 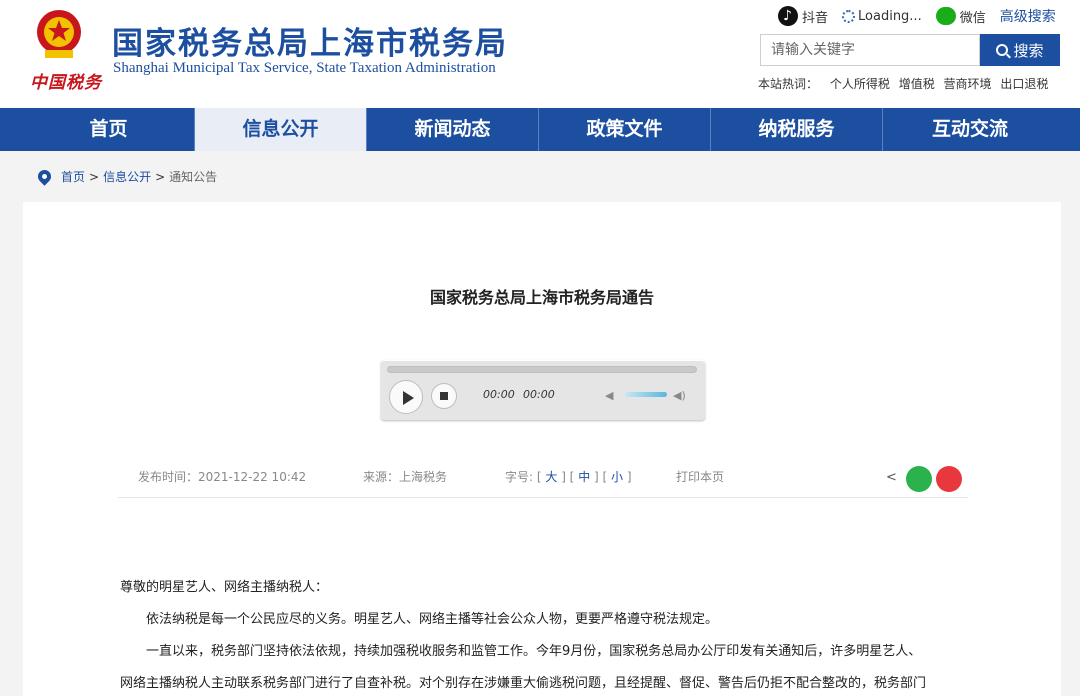 I want to click on tax-logo-text: 中国税务, so click(x=66, y=83).